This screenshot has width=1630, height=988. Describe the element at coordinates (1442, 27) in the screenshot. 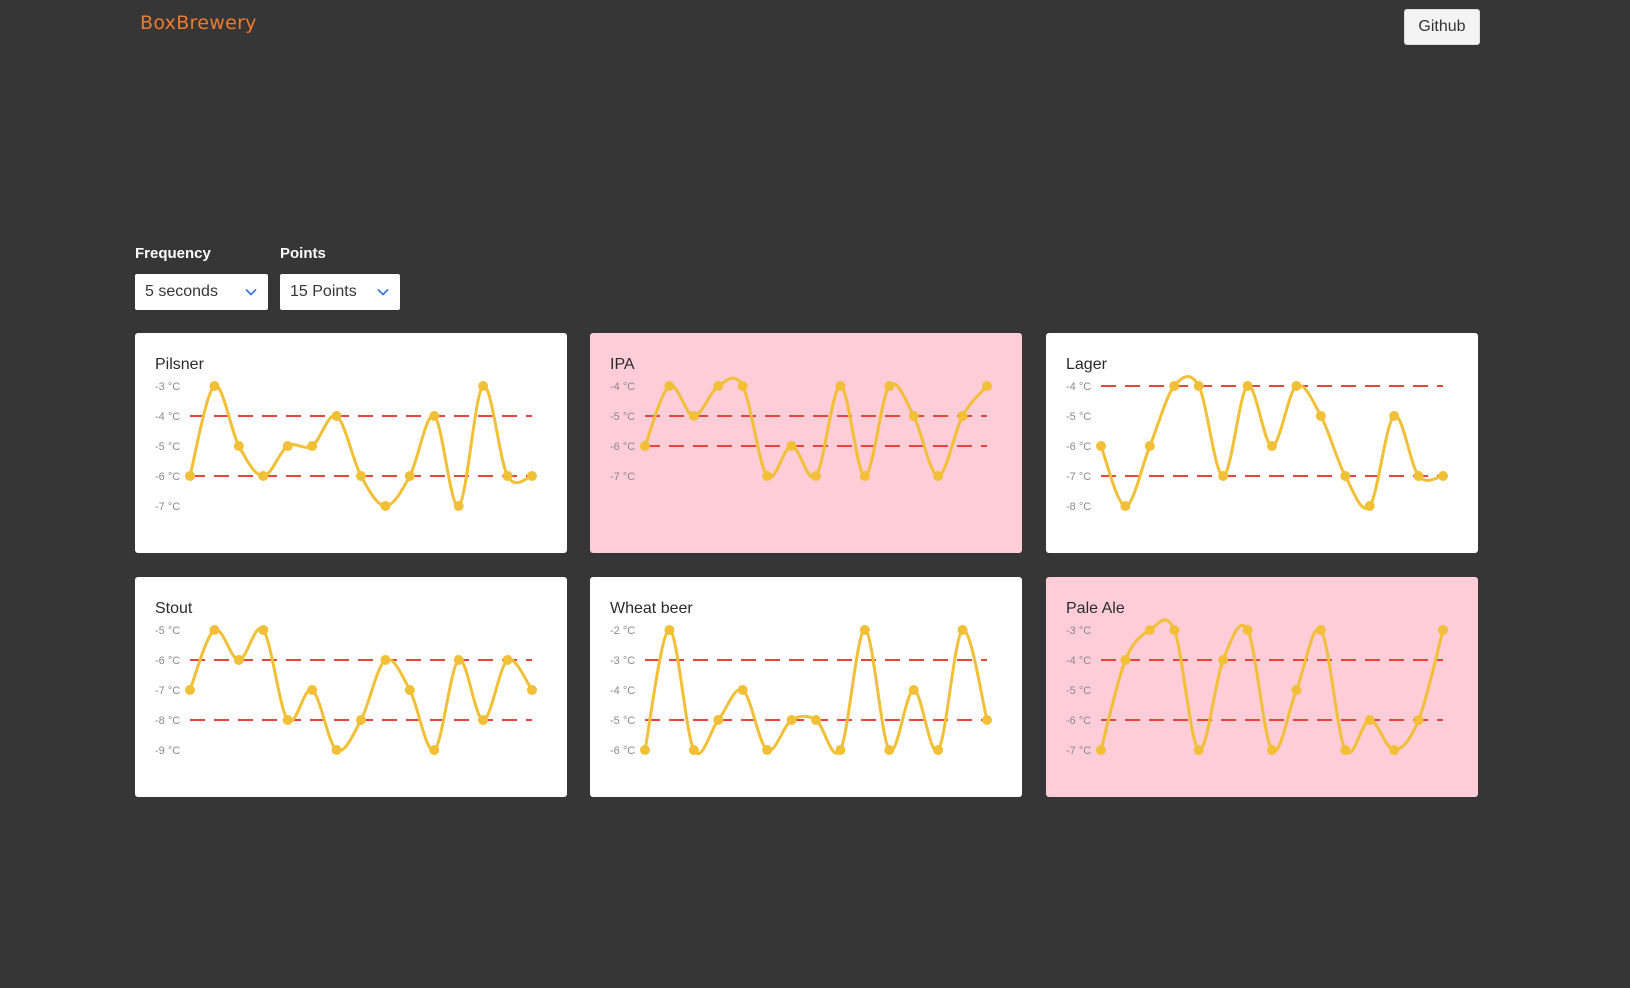

I see `github-button: Github` at that location.